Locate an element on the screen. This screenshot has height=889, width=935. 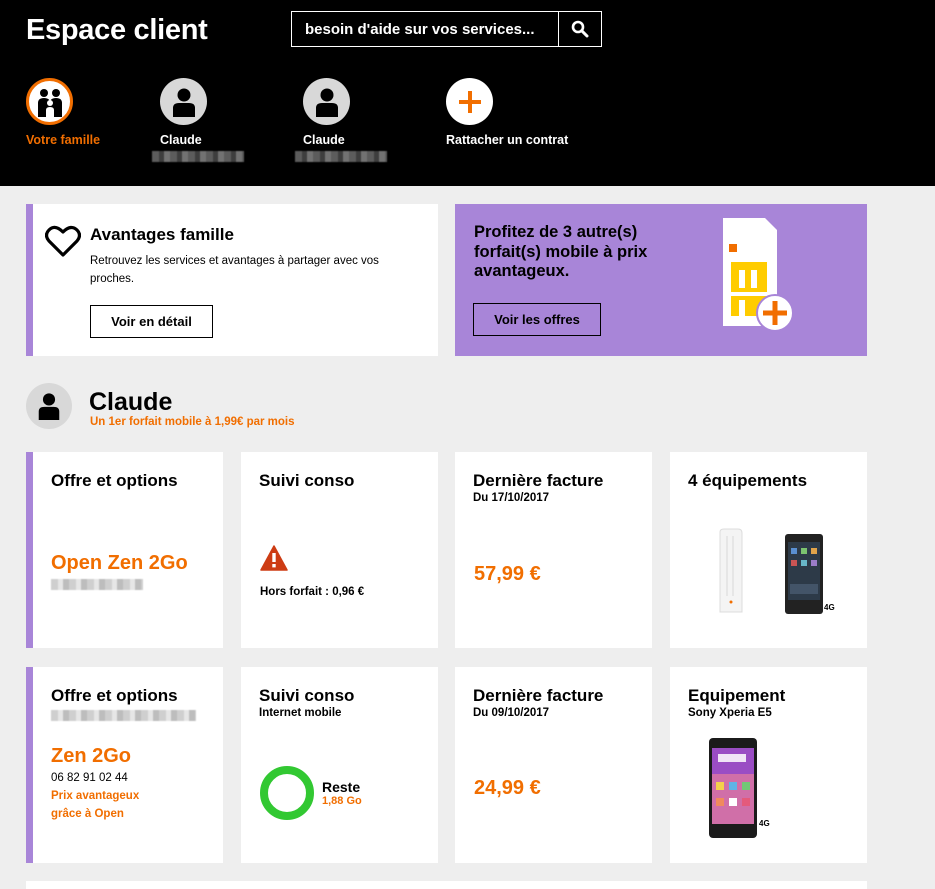
search-button is located at coordinates (579, 29).